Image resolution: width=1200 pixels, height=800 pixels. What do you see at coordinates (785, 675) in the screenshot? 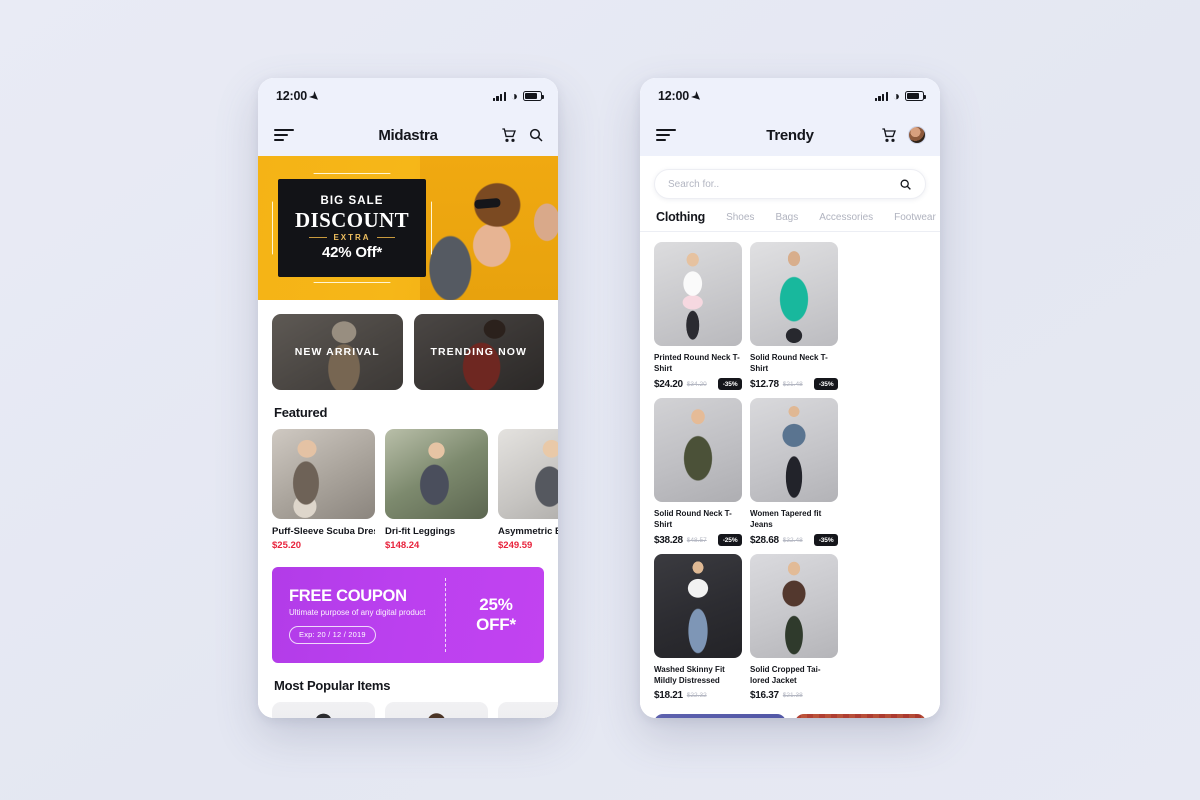
I see `product-name: Solid Cropped Tai-lored Jacket` at bounding box center [785, 675].